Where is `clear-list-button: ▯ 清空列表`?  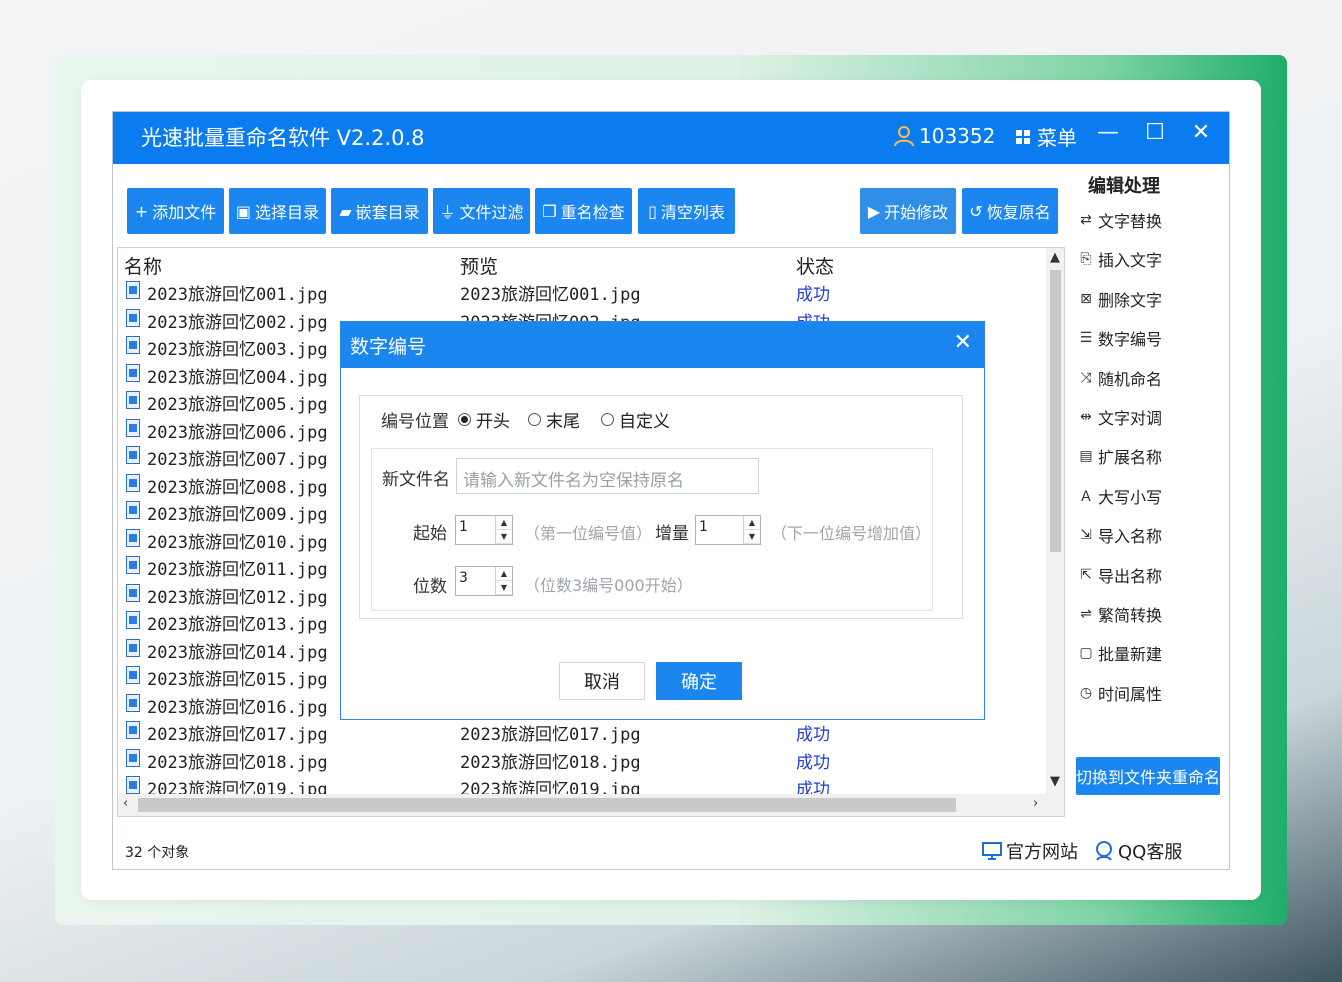 clear-list-button: ▯ 清空列表 is located at coordinates (686, 211).